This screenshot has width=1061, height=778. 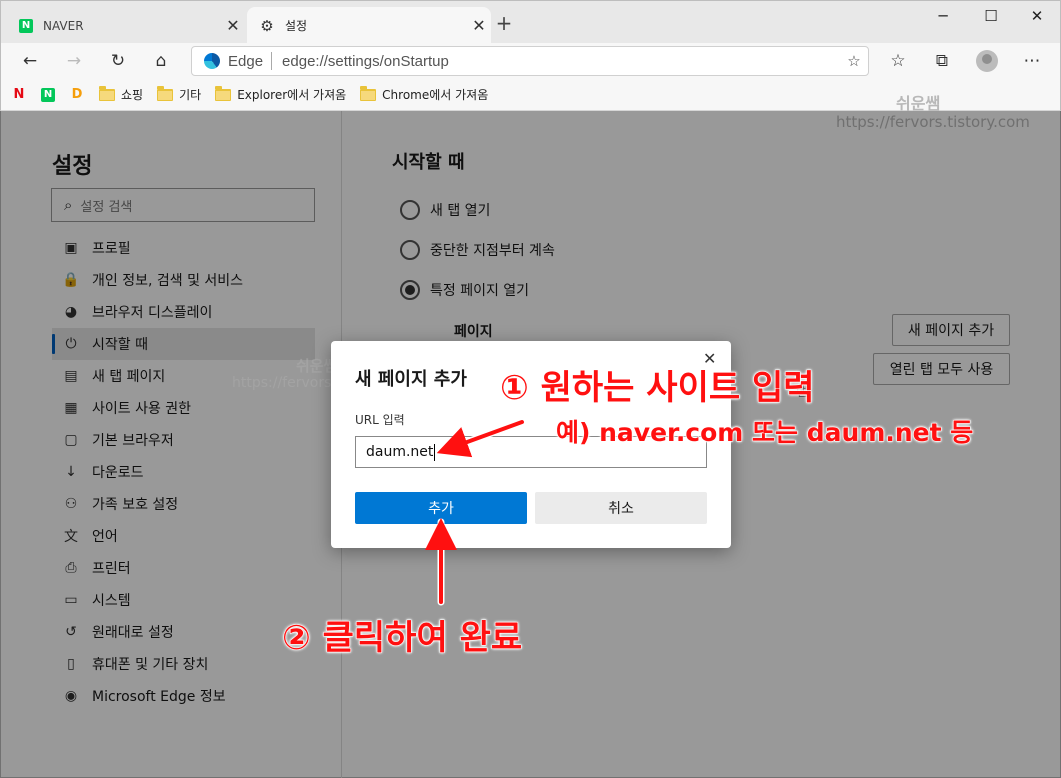 I want to click on bookmark-folder-chrome: Chrome에서 가져옴, so click(x=424, y=94).